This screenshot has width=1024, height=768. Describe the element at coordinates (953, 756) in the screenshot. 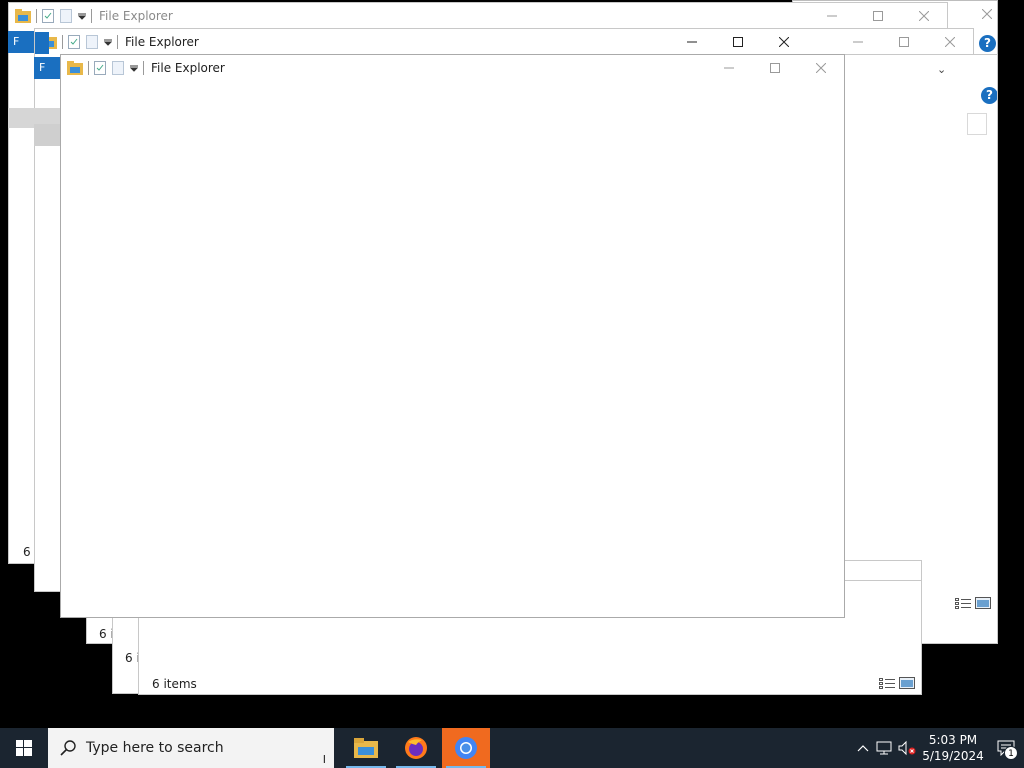

I see `clock-date: 5/19/2024` at that location.